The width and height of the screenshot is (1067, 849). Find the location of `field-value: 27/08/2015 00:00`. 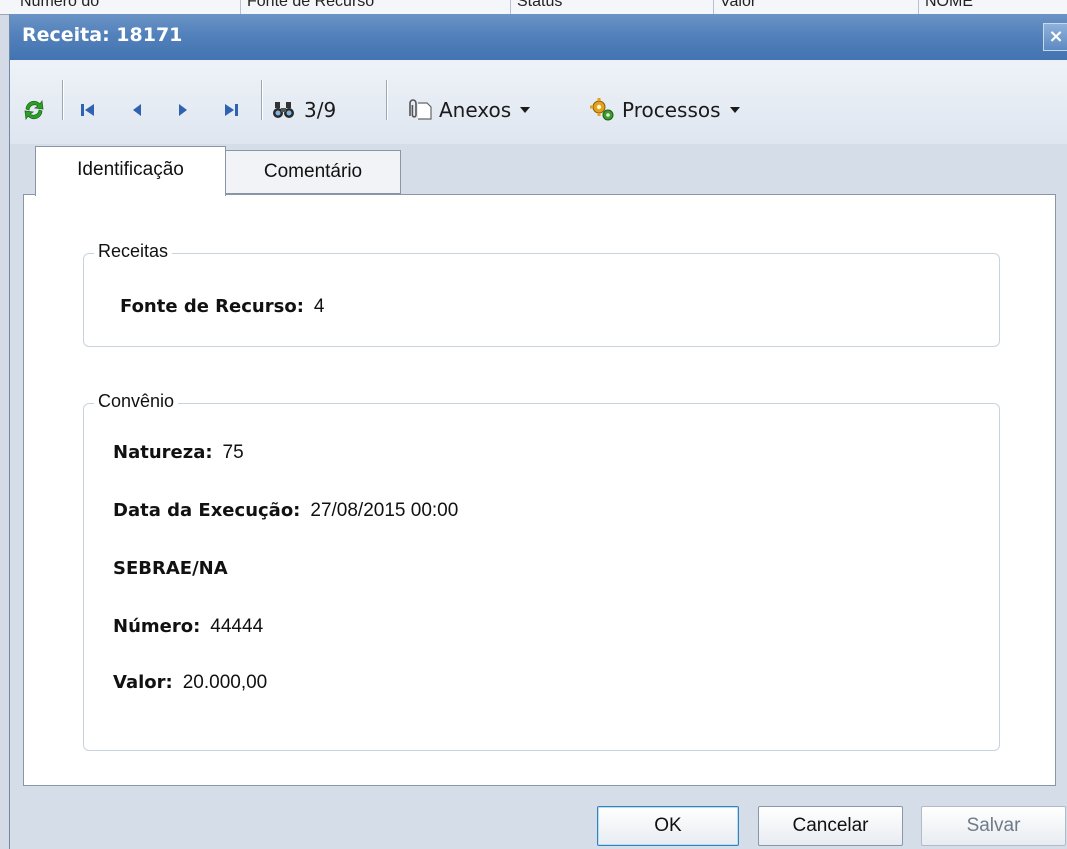

field-value: 27/08/2015 00:00 is located at coordinates (384, 510).